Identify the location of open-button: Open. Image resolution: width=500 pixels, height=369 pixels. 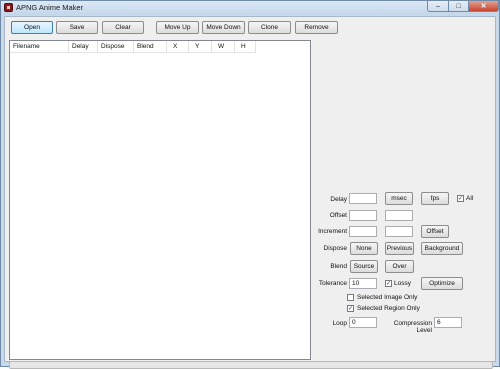
(32, 27).